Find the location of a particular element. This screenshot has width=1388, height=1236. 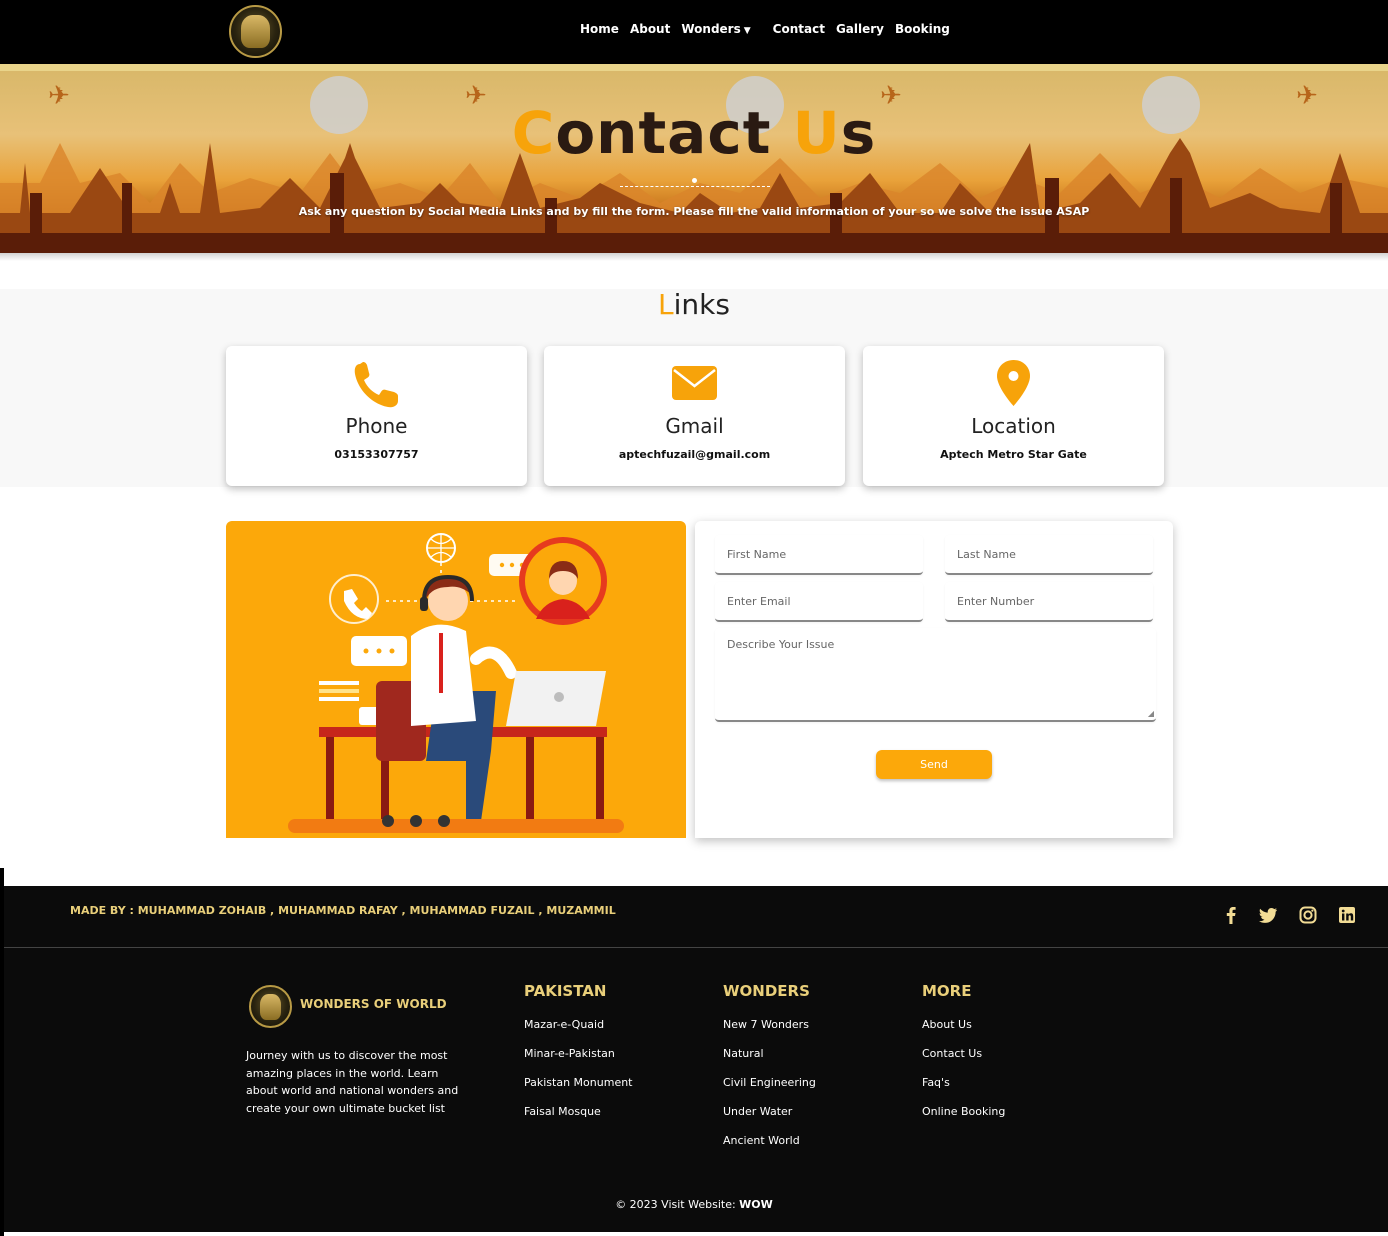

hero-title-part-2: s is located at coordinates (858, 133).